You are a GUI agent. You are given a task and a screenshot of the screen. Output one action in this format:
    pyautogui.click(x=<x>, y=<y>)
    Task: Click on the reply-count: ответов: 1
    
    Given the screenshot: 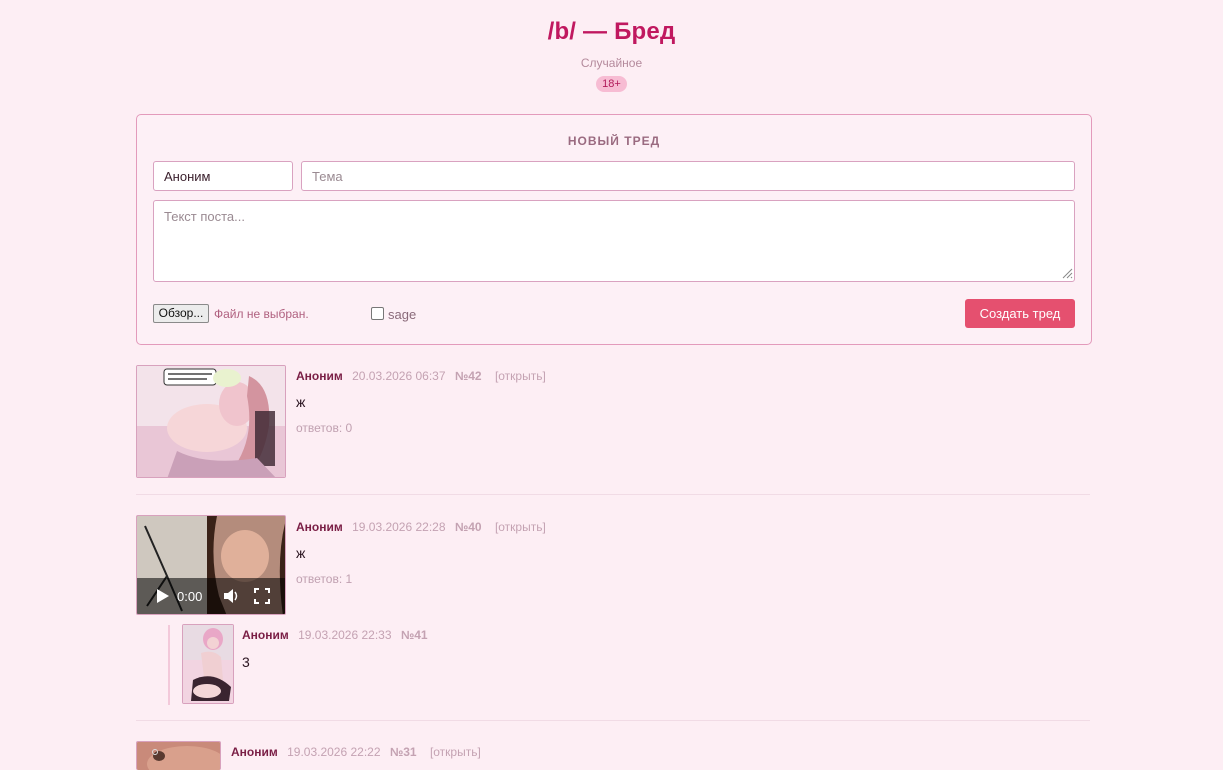 What is the action you would take?
    pyautogui.click(x=324, y=579)
    